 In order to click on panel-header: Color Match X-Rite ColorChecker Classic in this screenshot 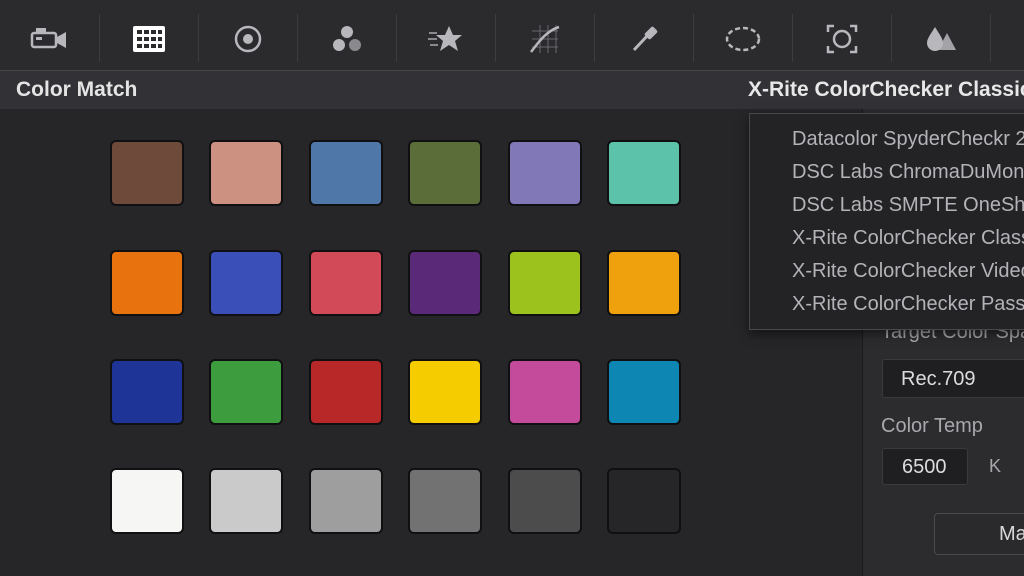, I will do `click(512, 90)`.